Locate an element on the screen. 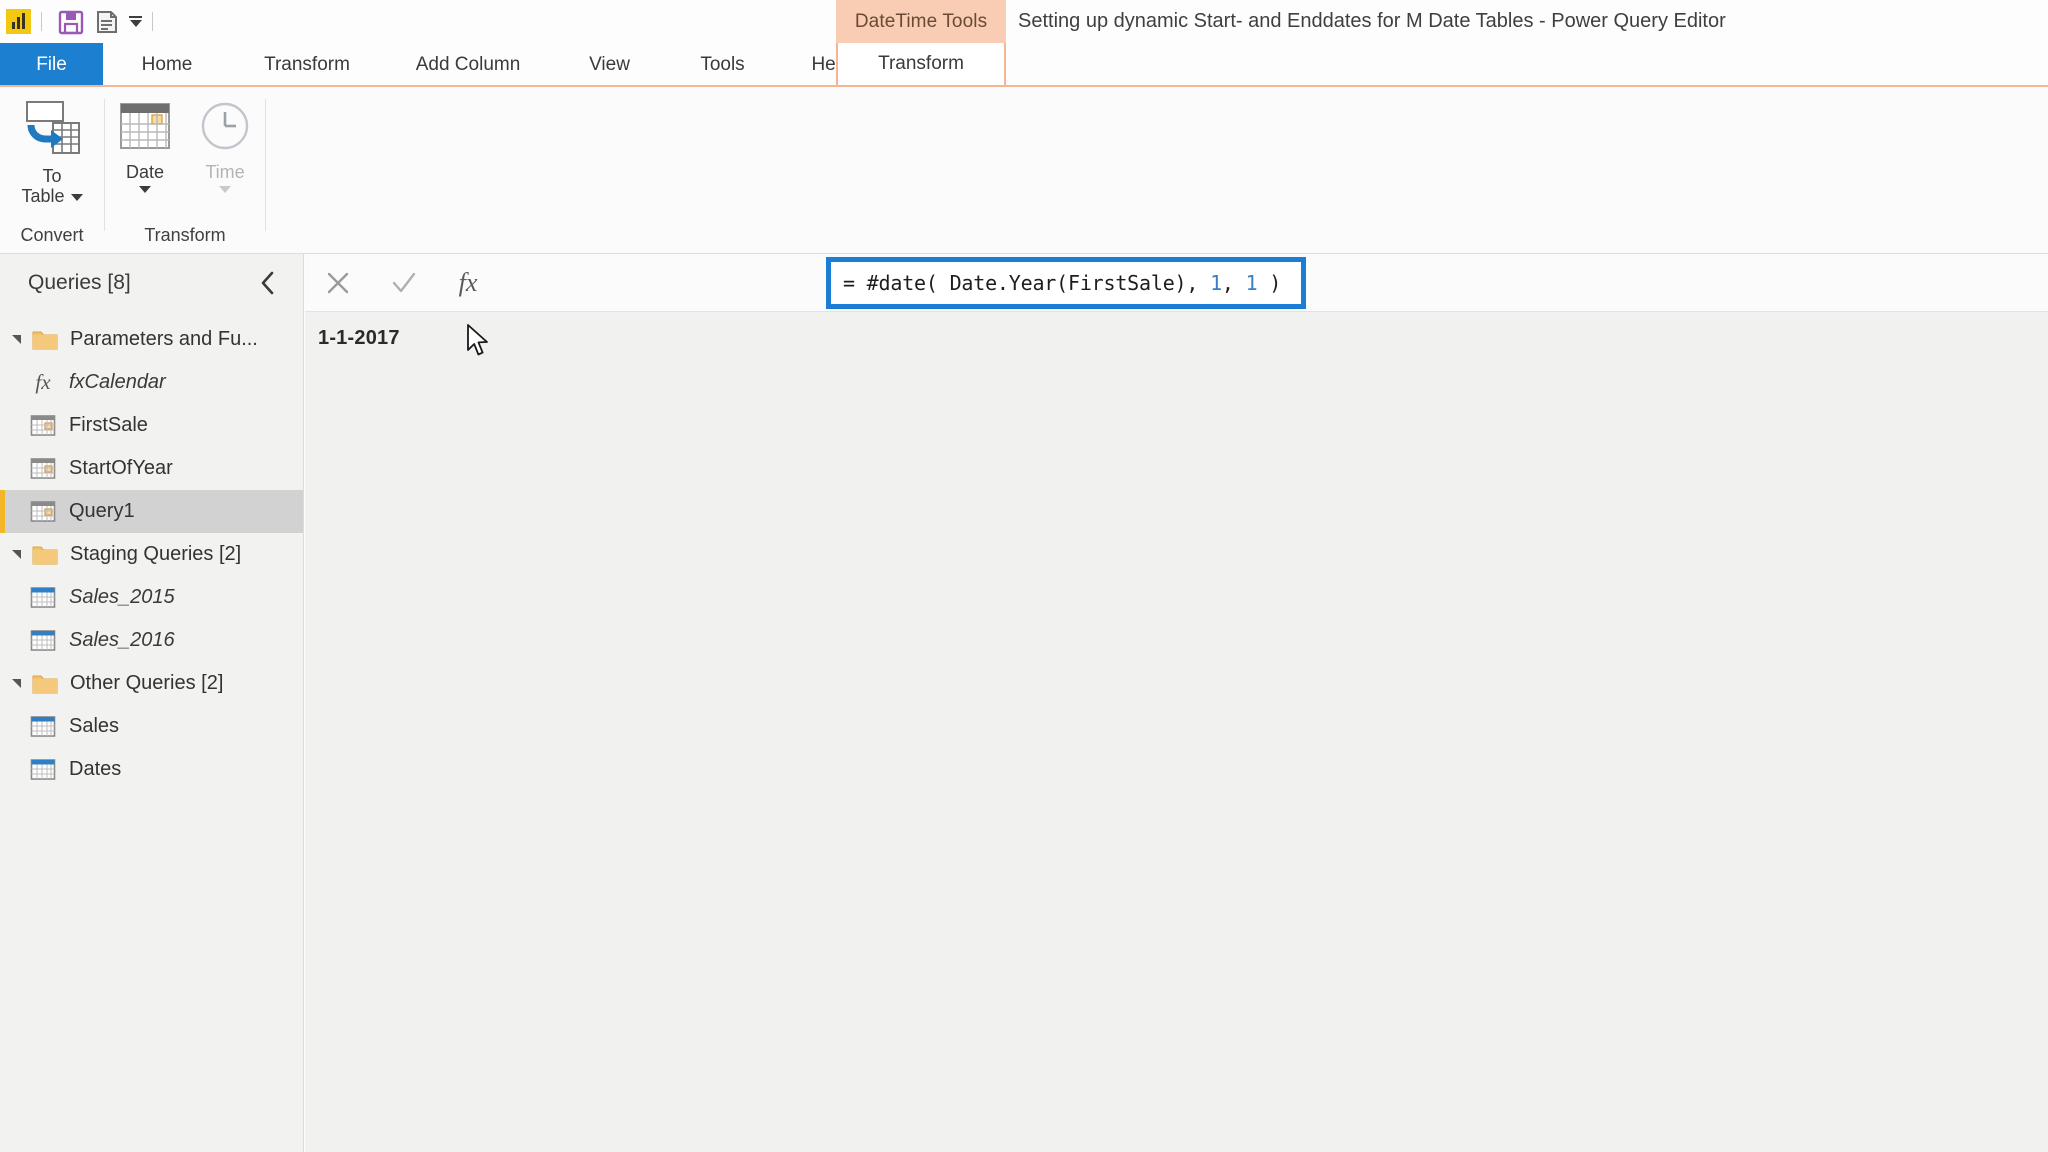  close-icon is located at coordinates (338, 282).